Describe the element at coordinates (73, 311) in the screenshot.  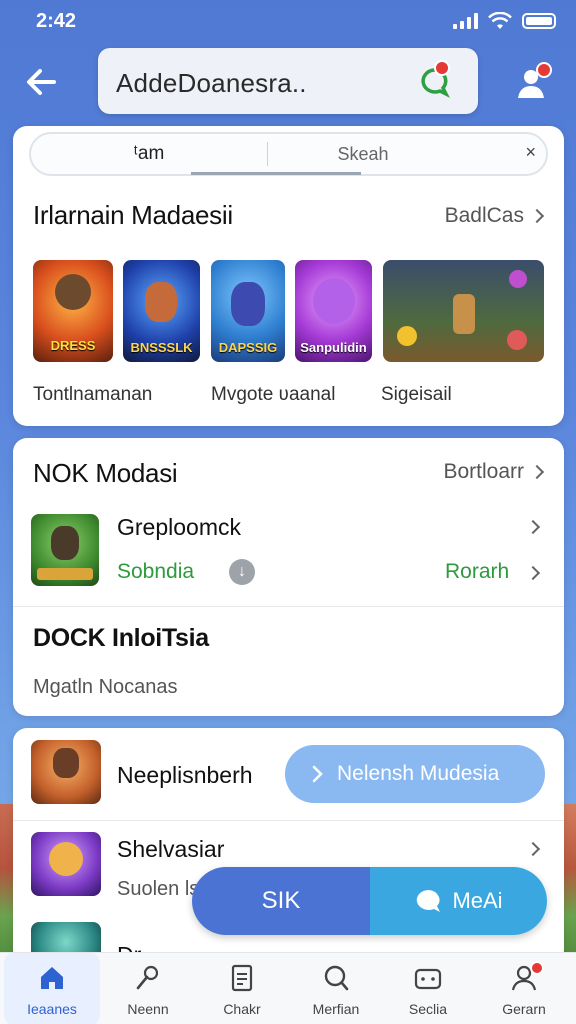
I see `game-thumbnail: DRESS` at that location.